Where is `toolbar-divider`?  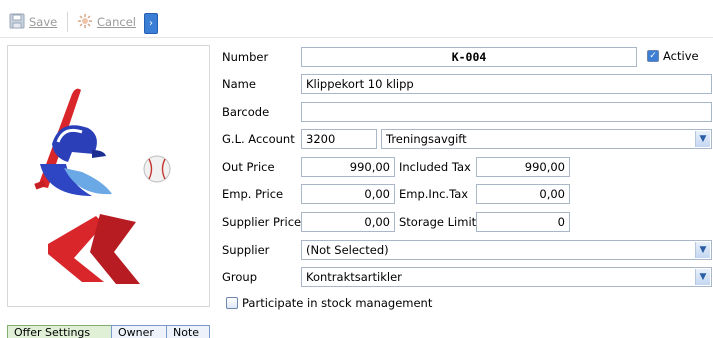
toolbar-divider is located at coordinates (356, 37).